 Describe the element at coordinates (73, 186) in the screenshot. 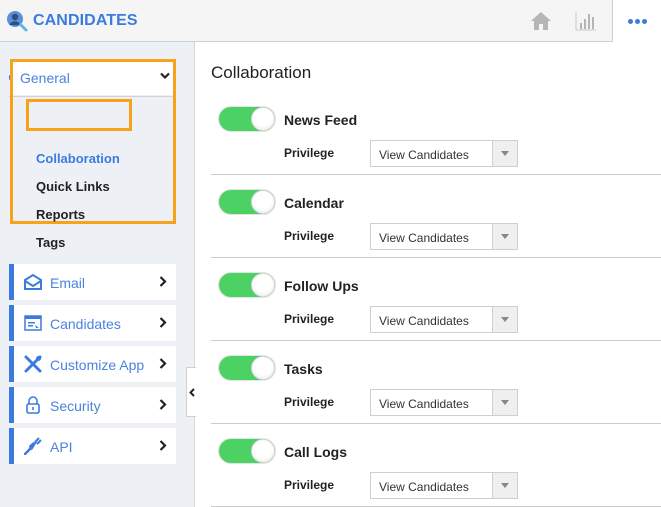

I see `sidebar-subitem-quick-links: Quick Links` at that location.